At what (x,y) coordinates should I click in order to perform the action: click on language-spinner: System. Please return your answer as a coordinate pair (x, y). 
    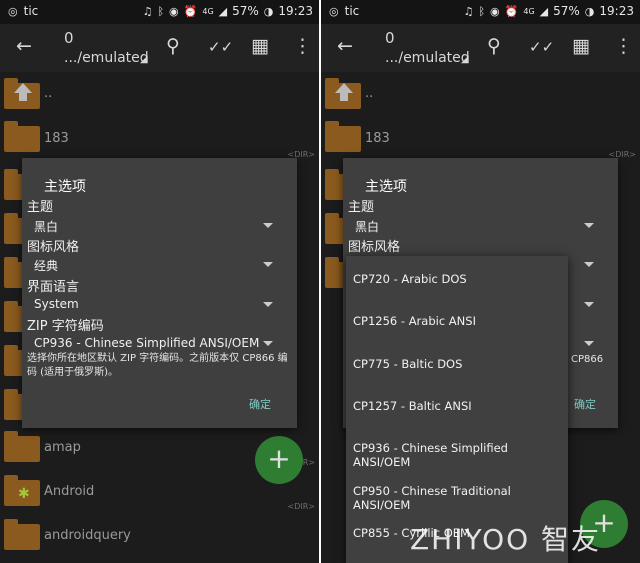
    Looking at the image, I should click on (56, 304).